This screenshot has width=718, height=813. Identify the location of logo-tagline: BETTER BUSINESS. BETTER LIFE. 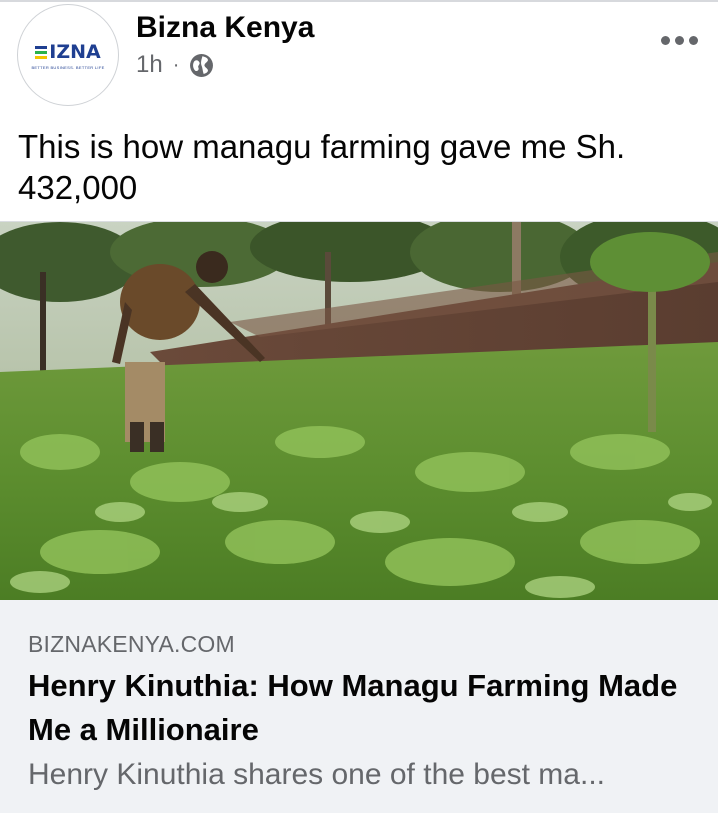
(68, 67).